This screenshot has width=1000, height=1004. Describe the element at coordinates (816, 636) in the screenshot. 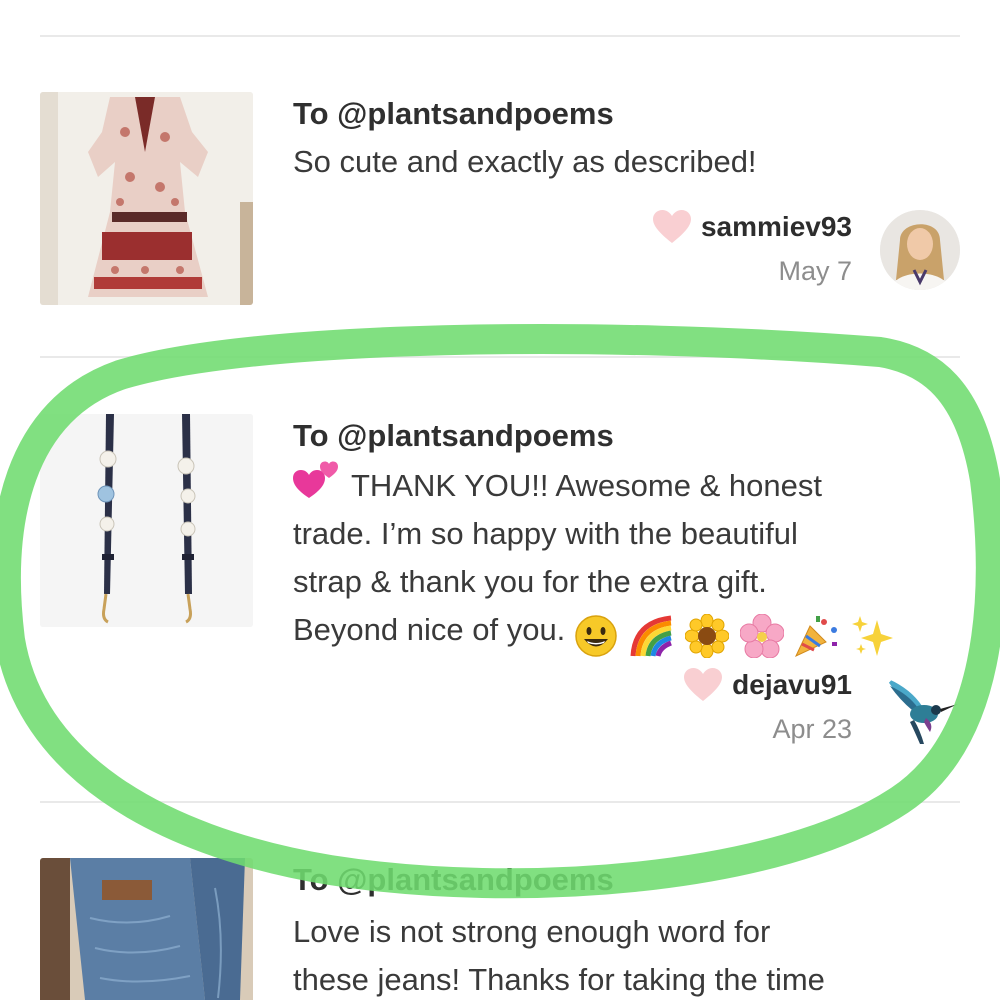

I see `party-popper-icon` at that location.